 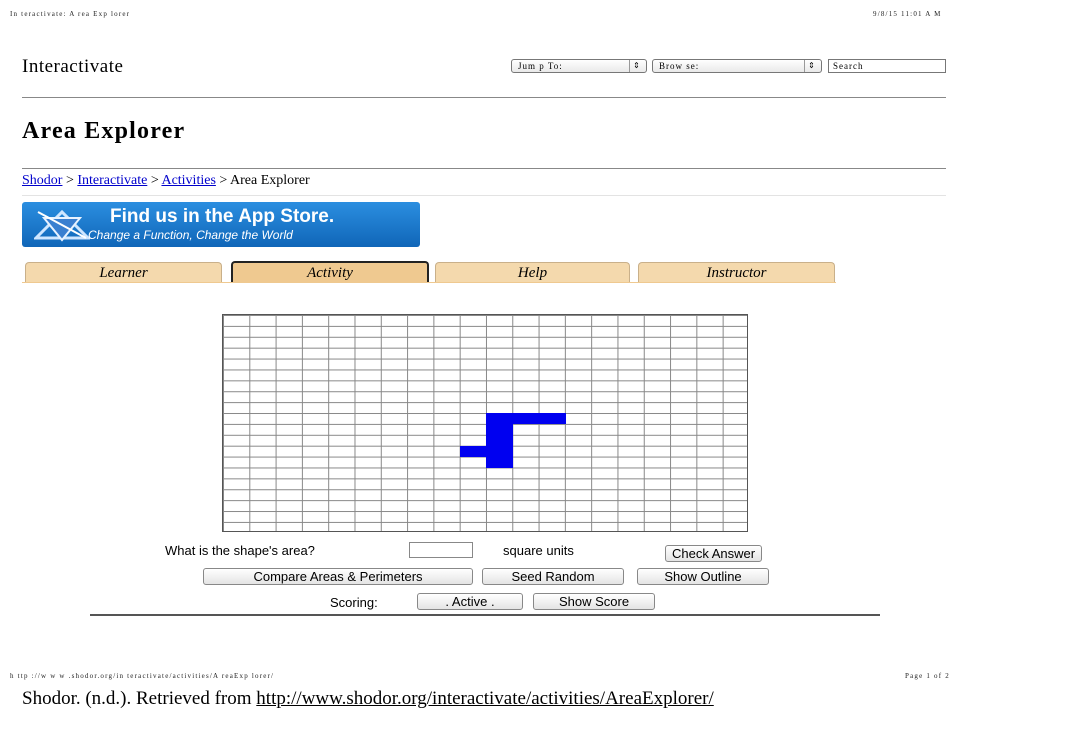 I want to click on check-answer-button: Check Answer, so click(x=714, y=553).